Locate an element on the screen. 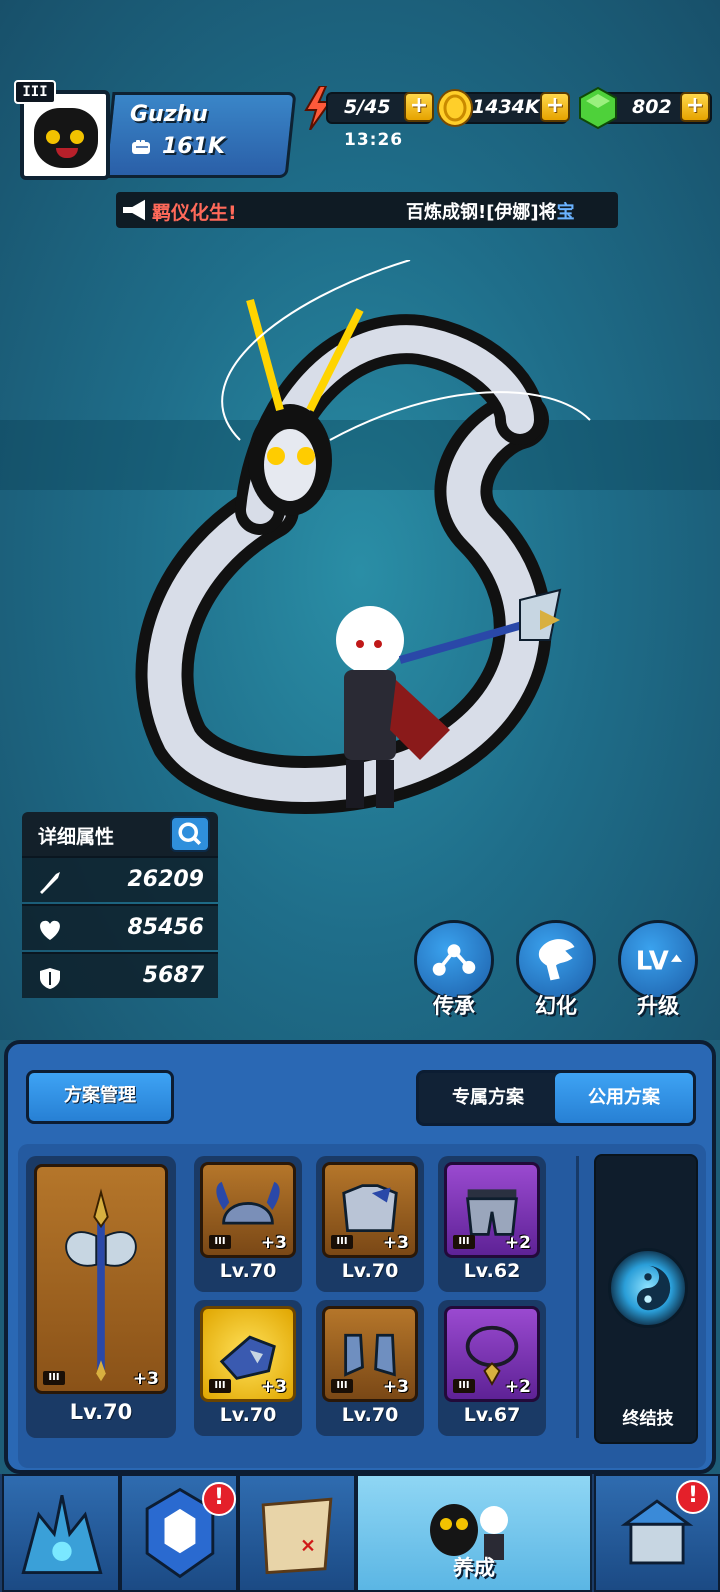  equip-slot-armor: III +3 Lv.70 is located at coordinates (370, 1224).